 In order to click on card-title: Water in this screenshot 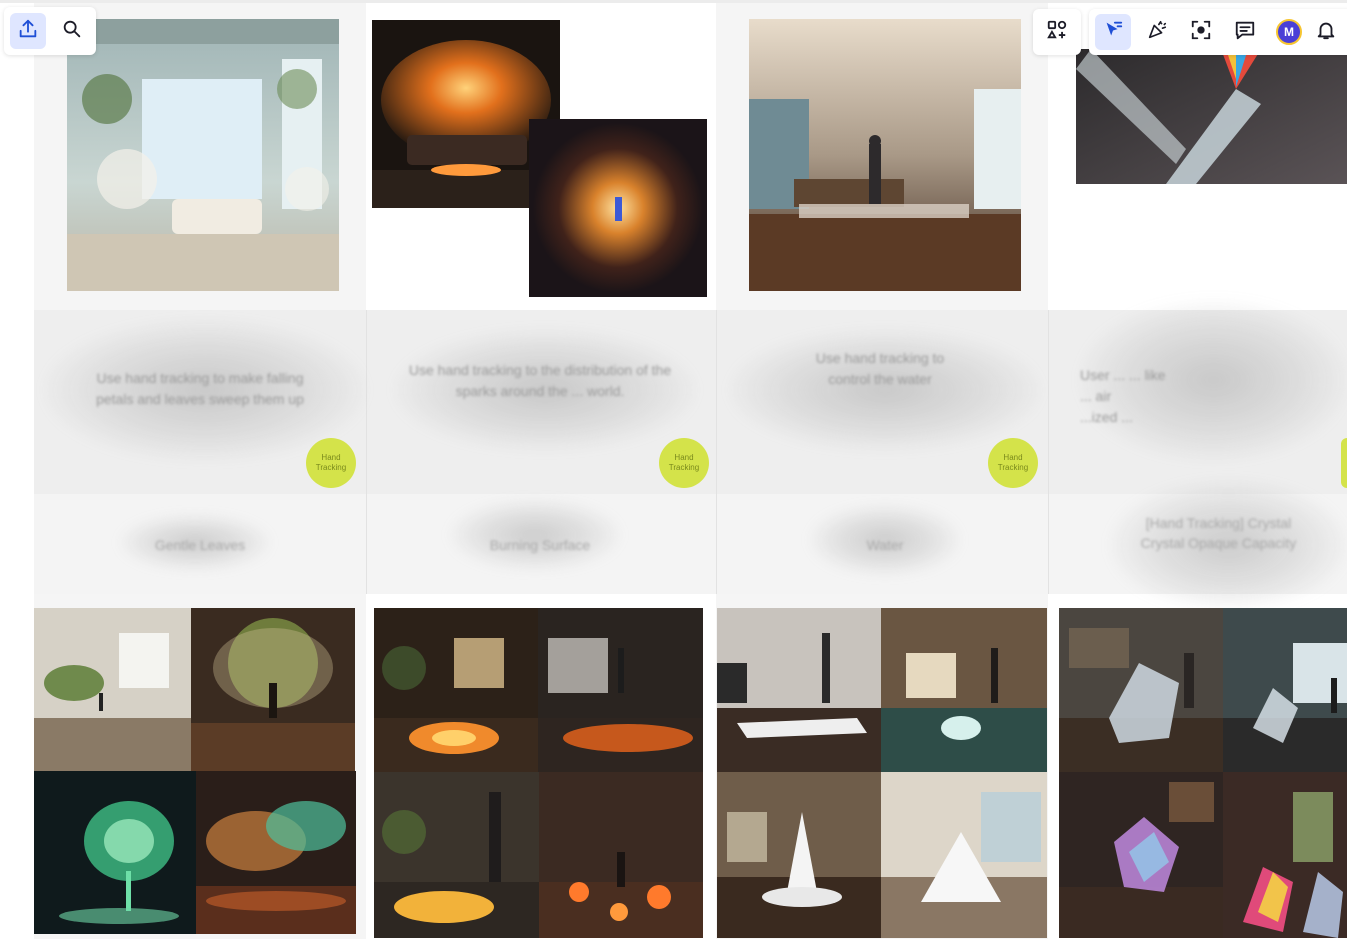, I will do `click(885, 545)`.